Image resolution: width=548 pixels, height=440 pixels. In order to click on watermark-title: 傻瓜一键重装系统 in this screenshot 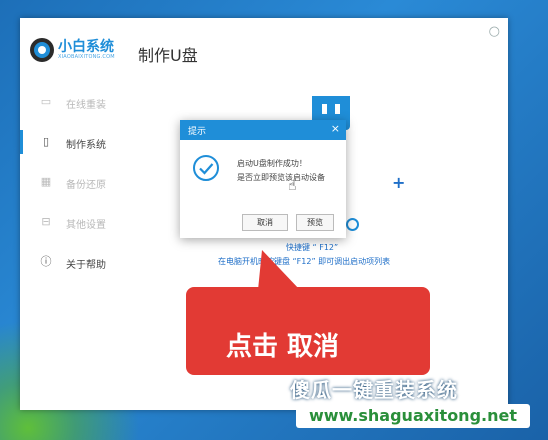, I will do `click(374, 390)`.